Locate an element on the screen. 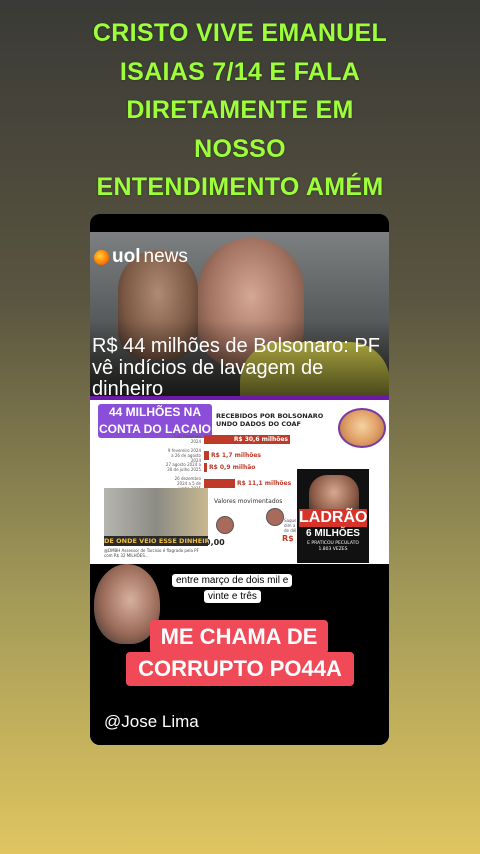  red-caption: ME CHAMA DE is located at coordinates (239, 637).